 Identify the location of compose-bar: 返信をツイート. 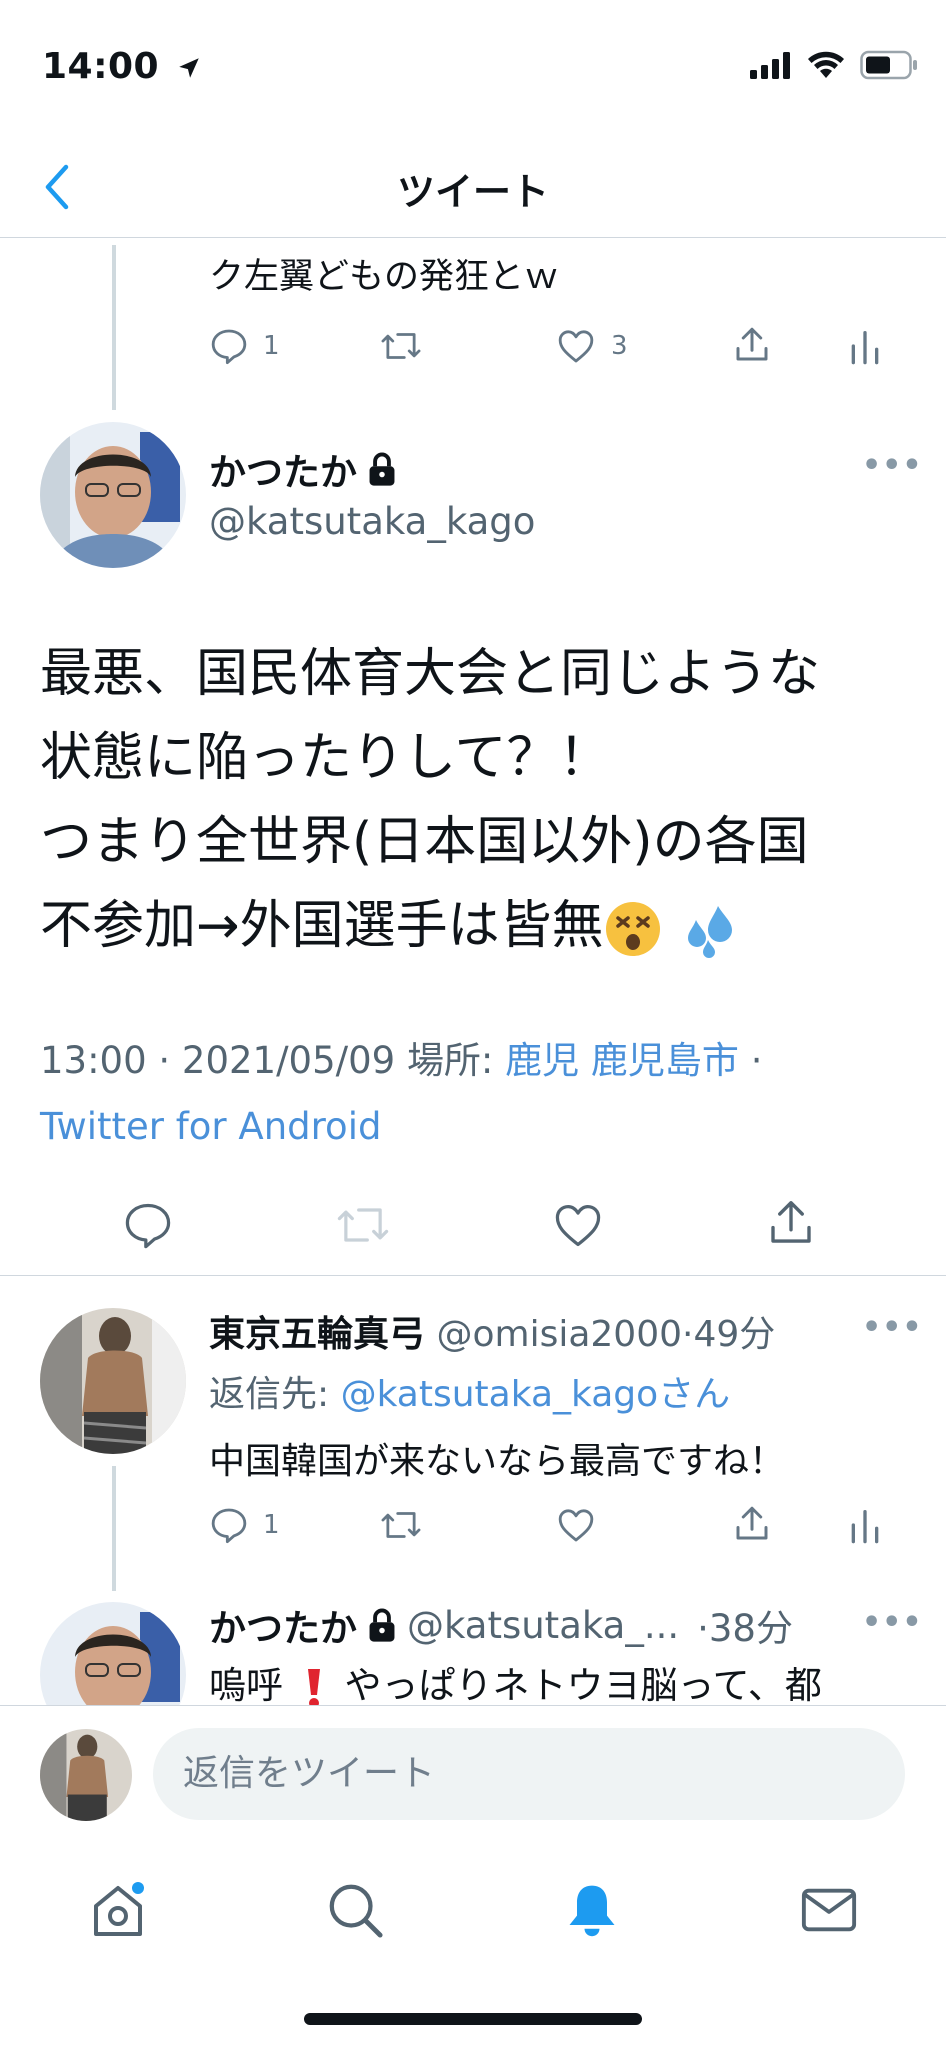
(473, 1775).